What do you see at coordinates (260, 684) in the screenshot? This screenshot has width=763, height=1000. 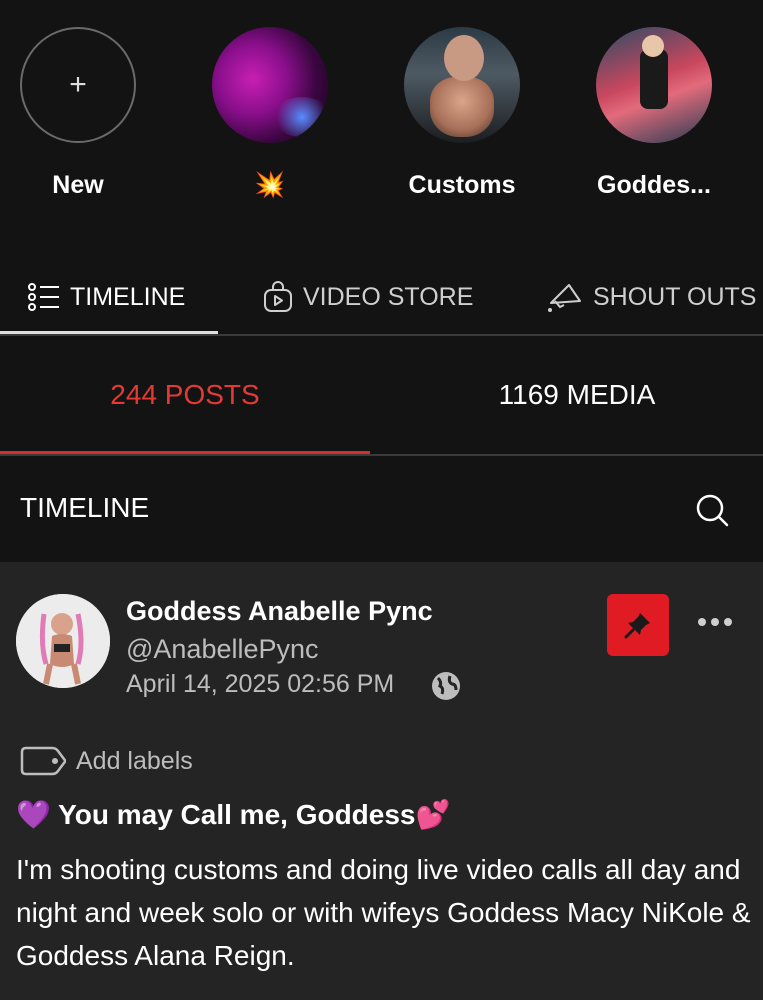 I see `post-date: April 14, 2025 02:56 PM` at bounding box center [260, 684].